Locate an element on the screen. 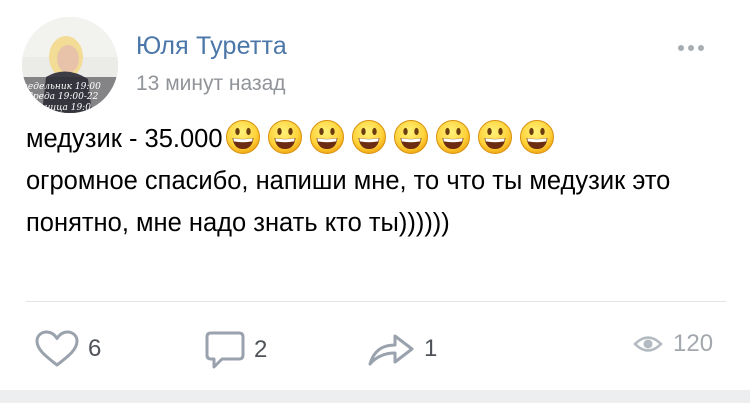 This screenshot has width=750, height=403. share-button: 1 is located at coordinates (401, 349).